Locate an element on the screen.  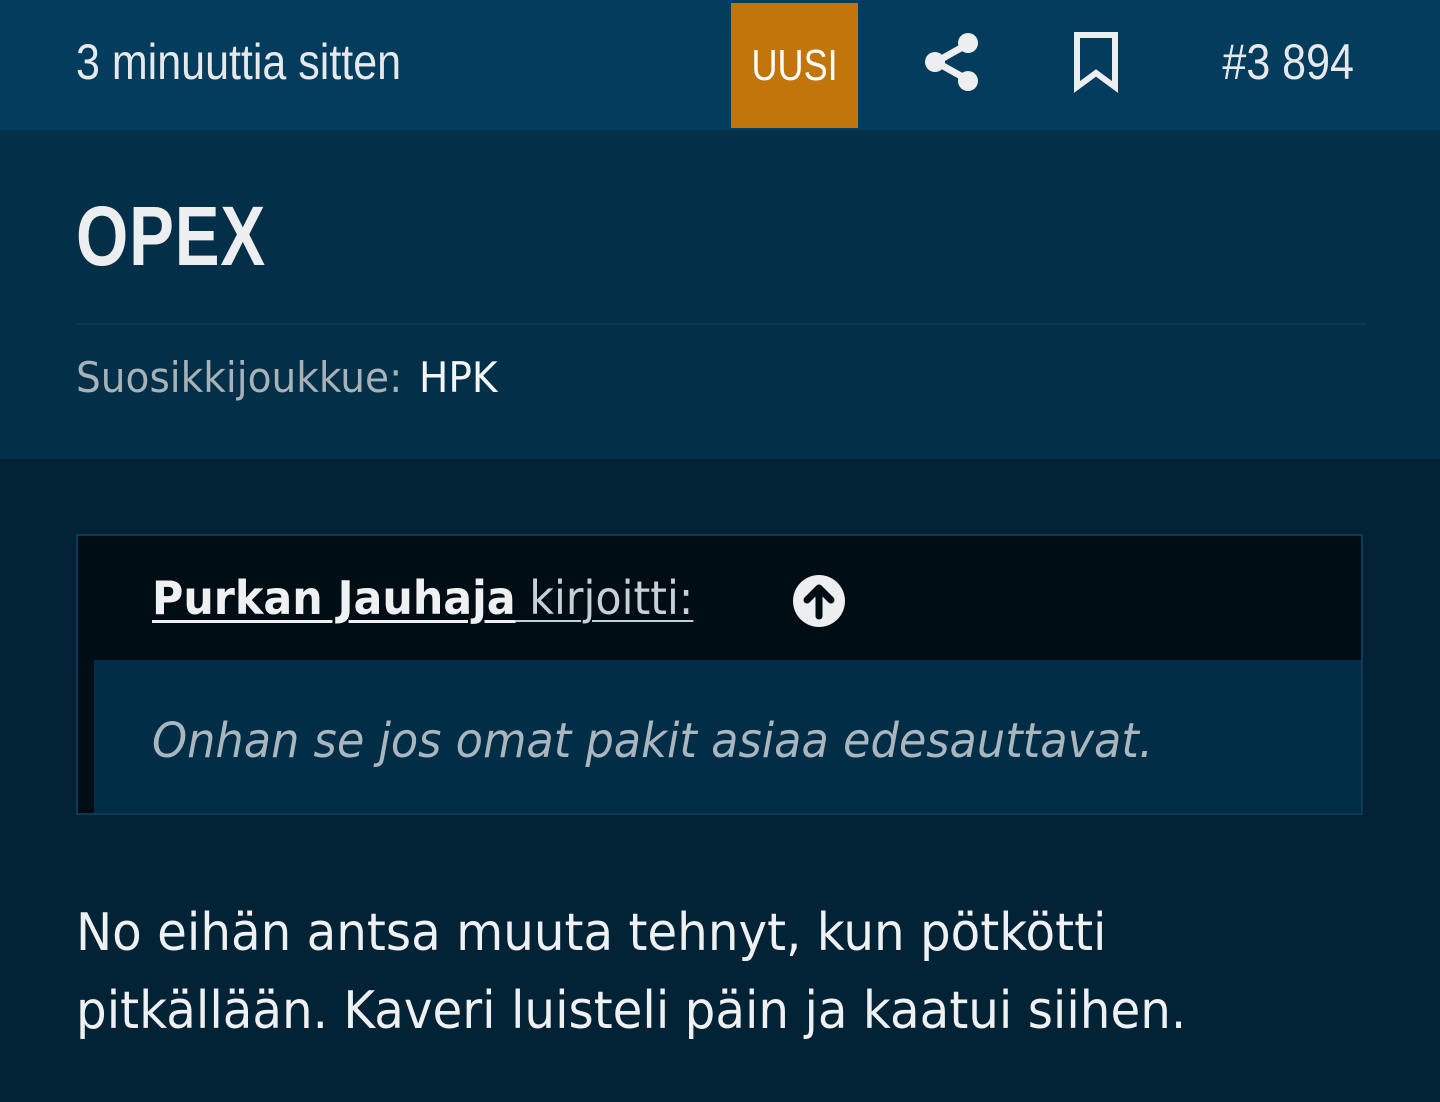
quote-wrote-label: kirjoitti: is located at coordinates (604, 598).